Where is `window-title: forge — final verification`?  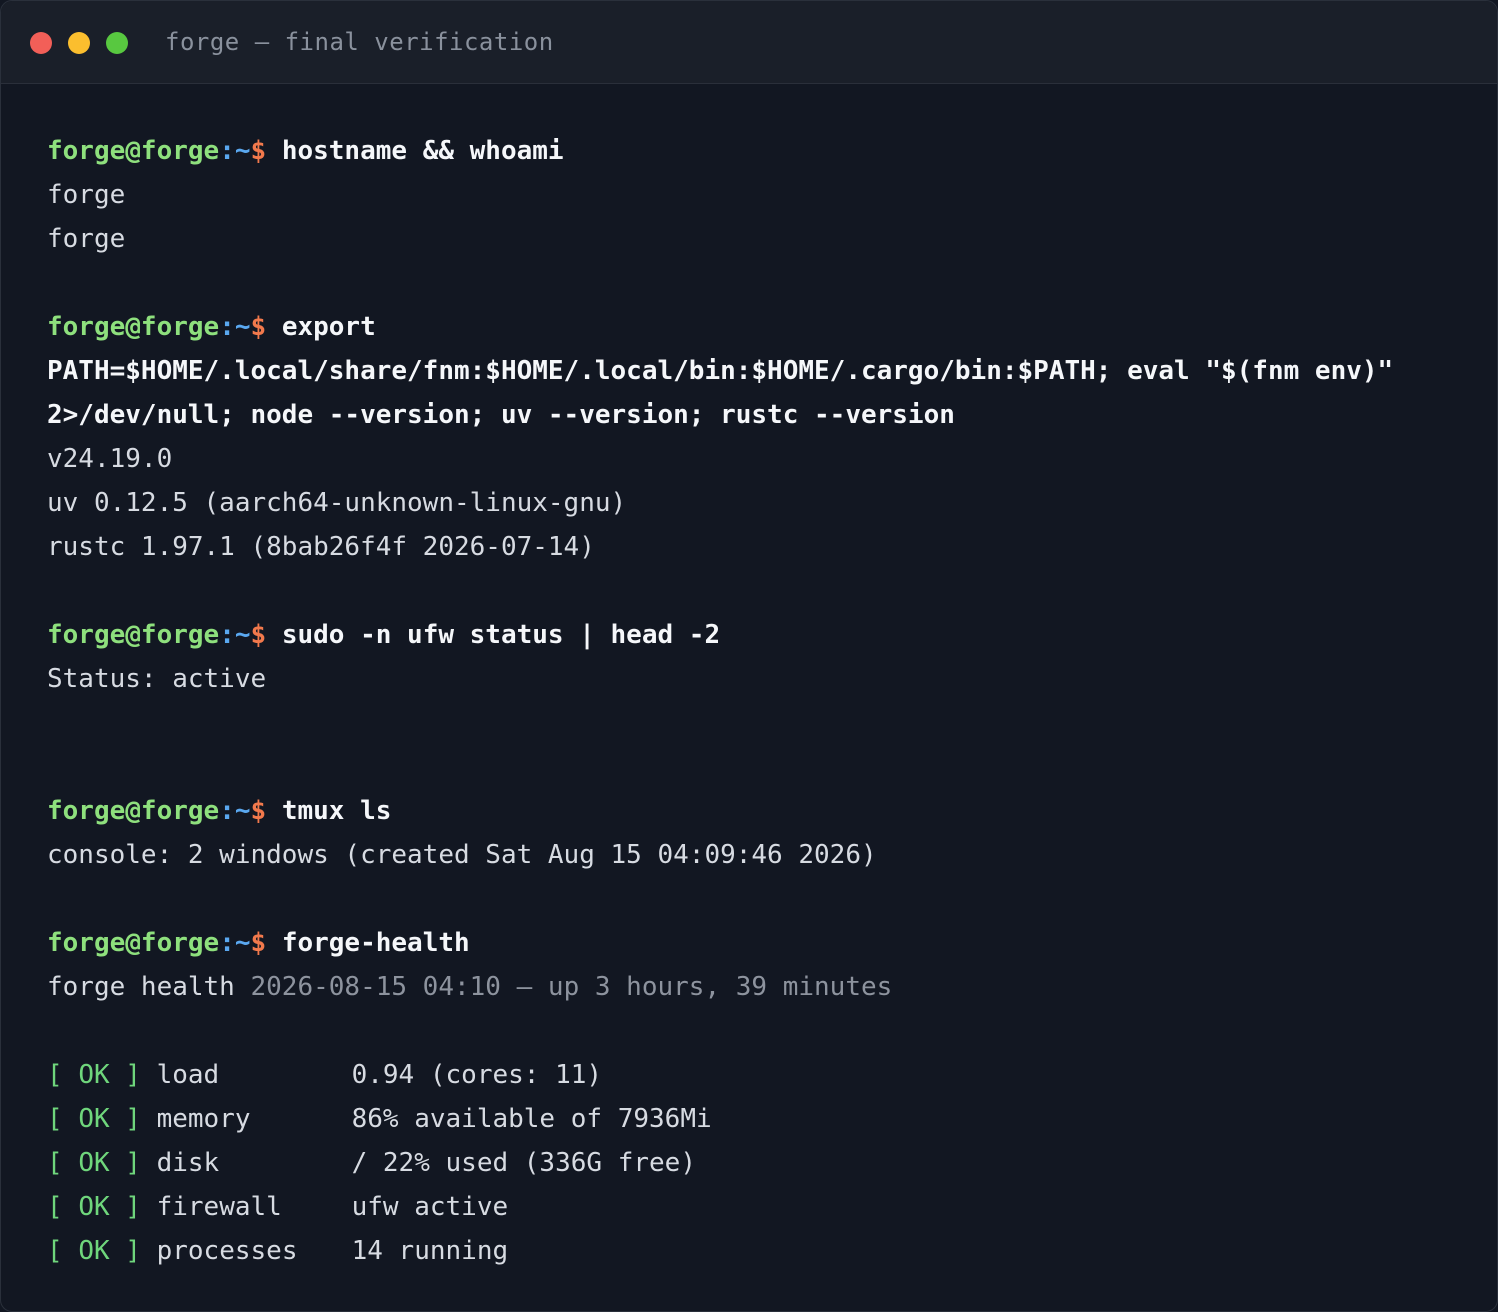
window-title: forge — final verification is located at coordinates (359, 42).